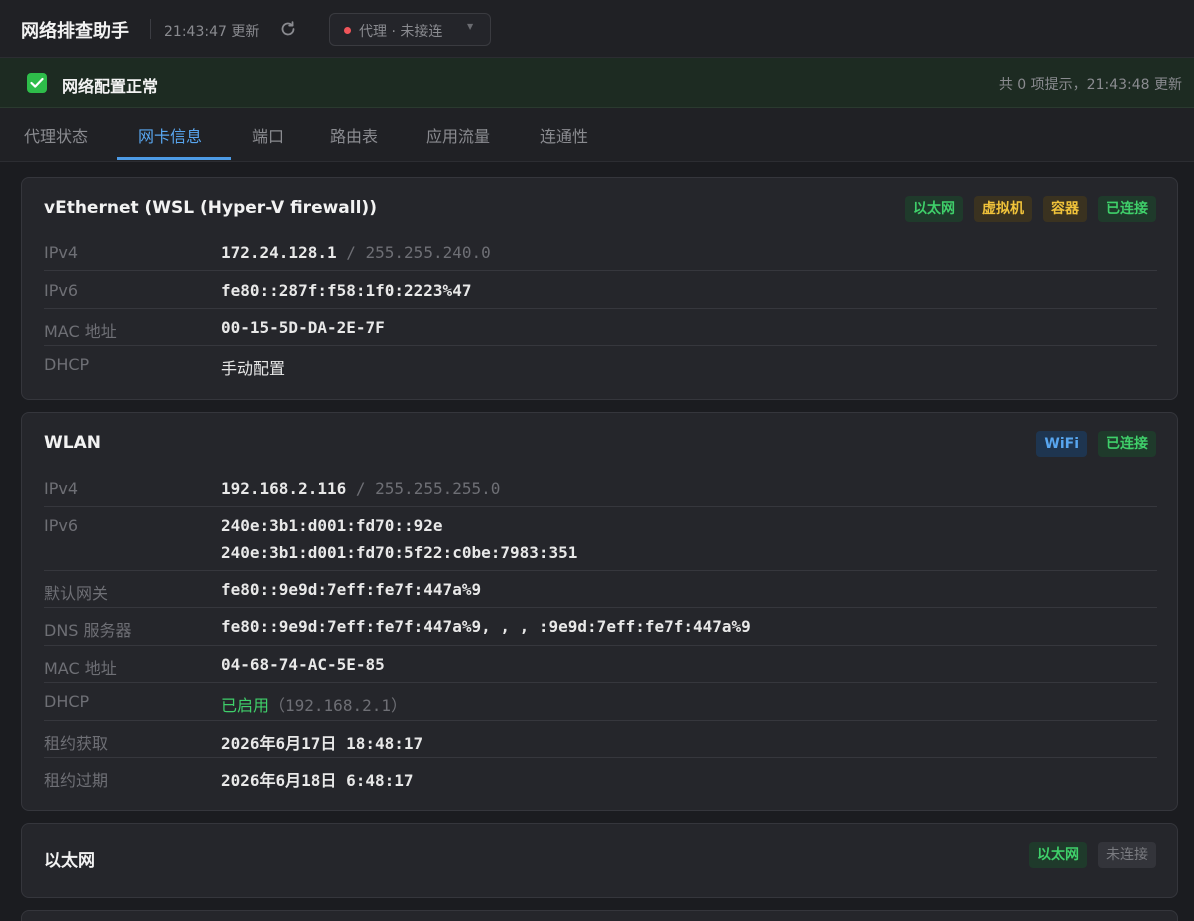  Describe the element at coordinates (338, 705) in the screenshot. I see `dhcp-server: （192.168.2.1）` at that location.